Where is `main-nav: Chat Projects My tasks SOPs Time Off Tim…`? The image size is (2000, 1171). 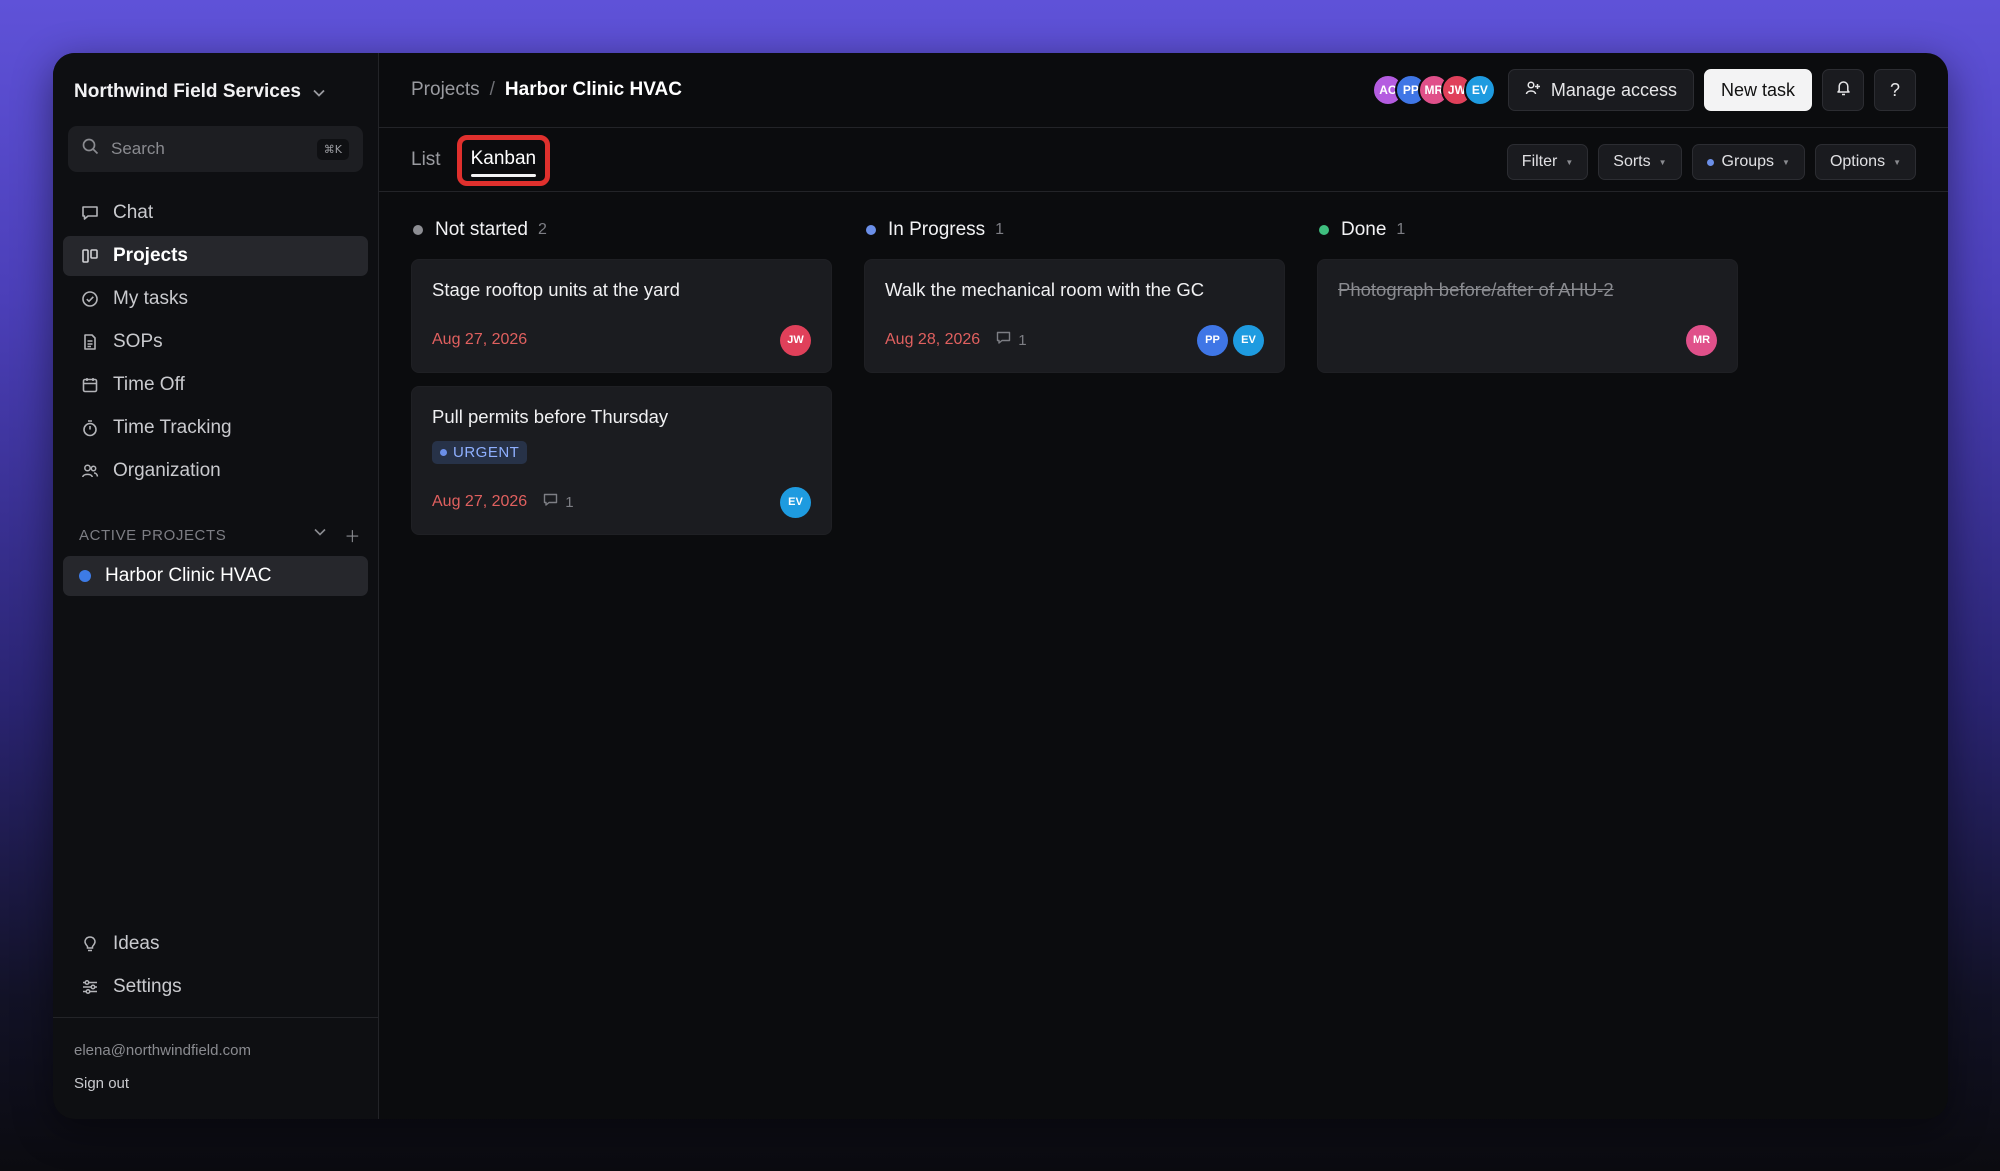
main-nav: Chat Projects My tasks SOPs Time Off Tim… is located at coordinates (215, 343).